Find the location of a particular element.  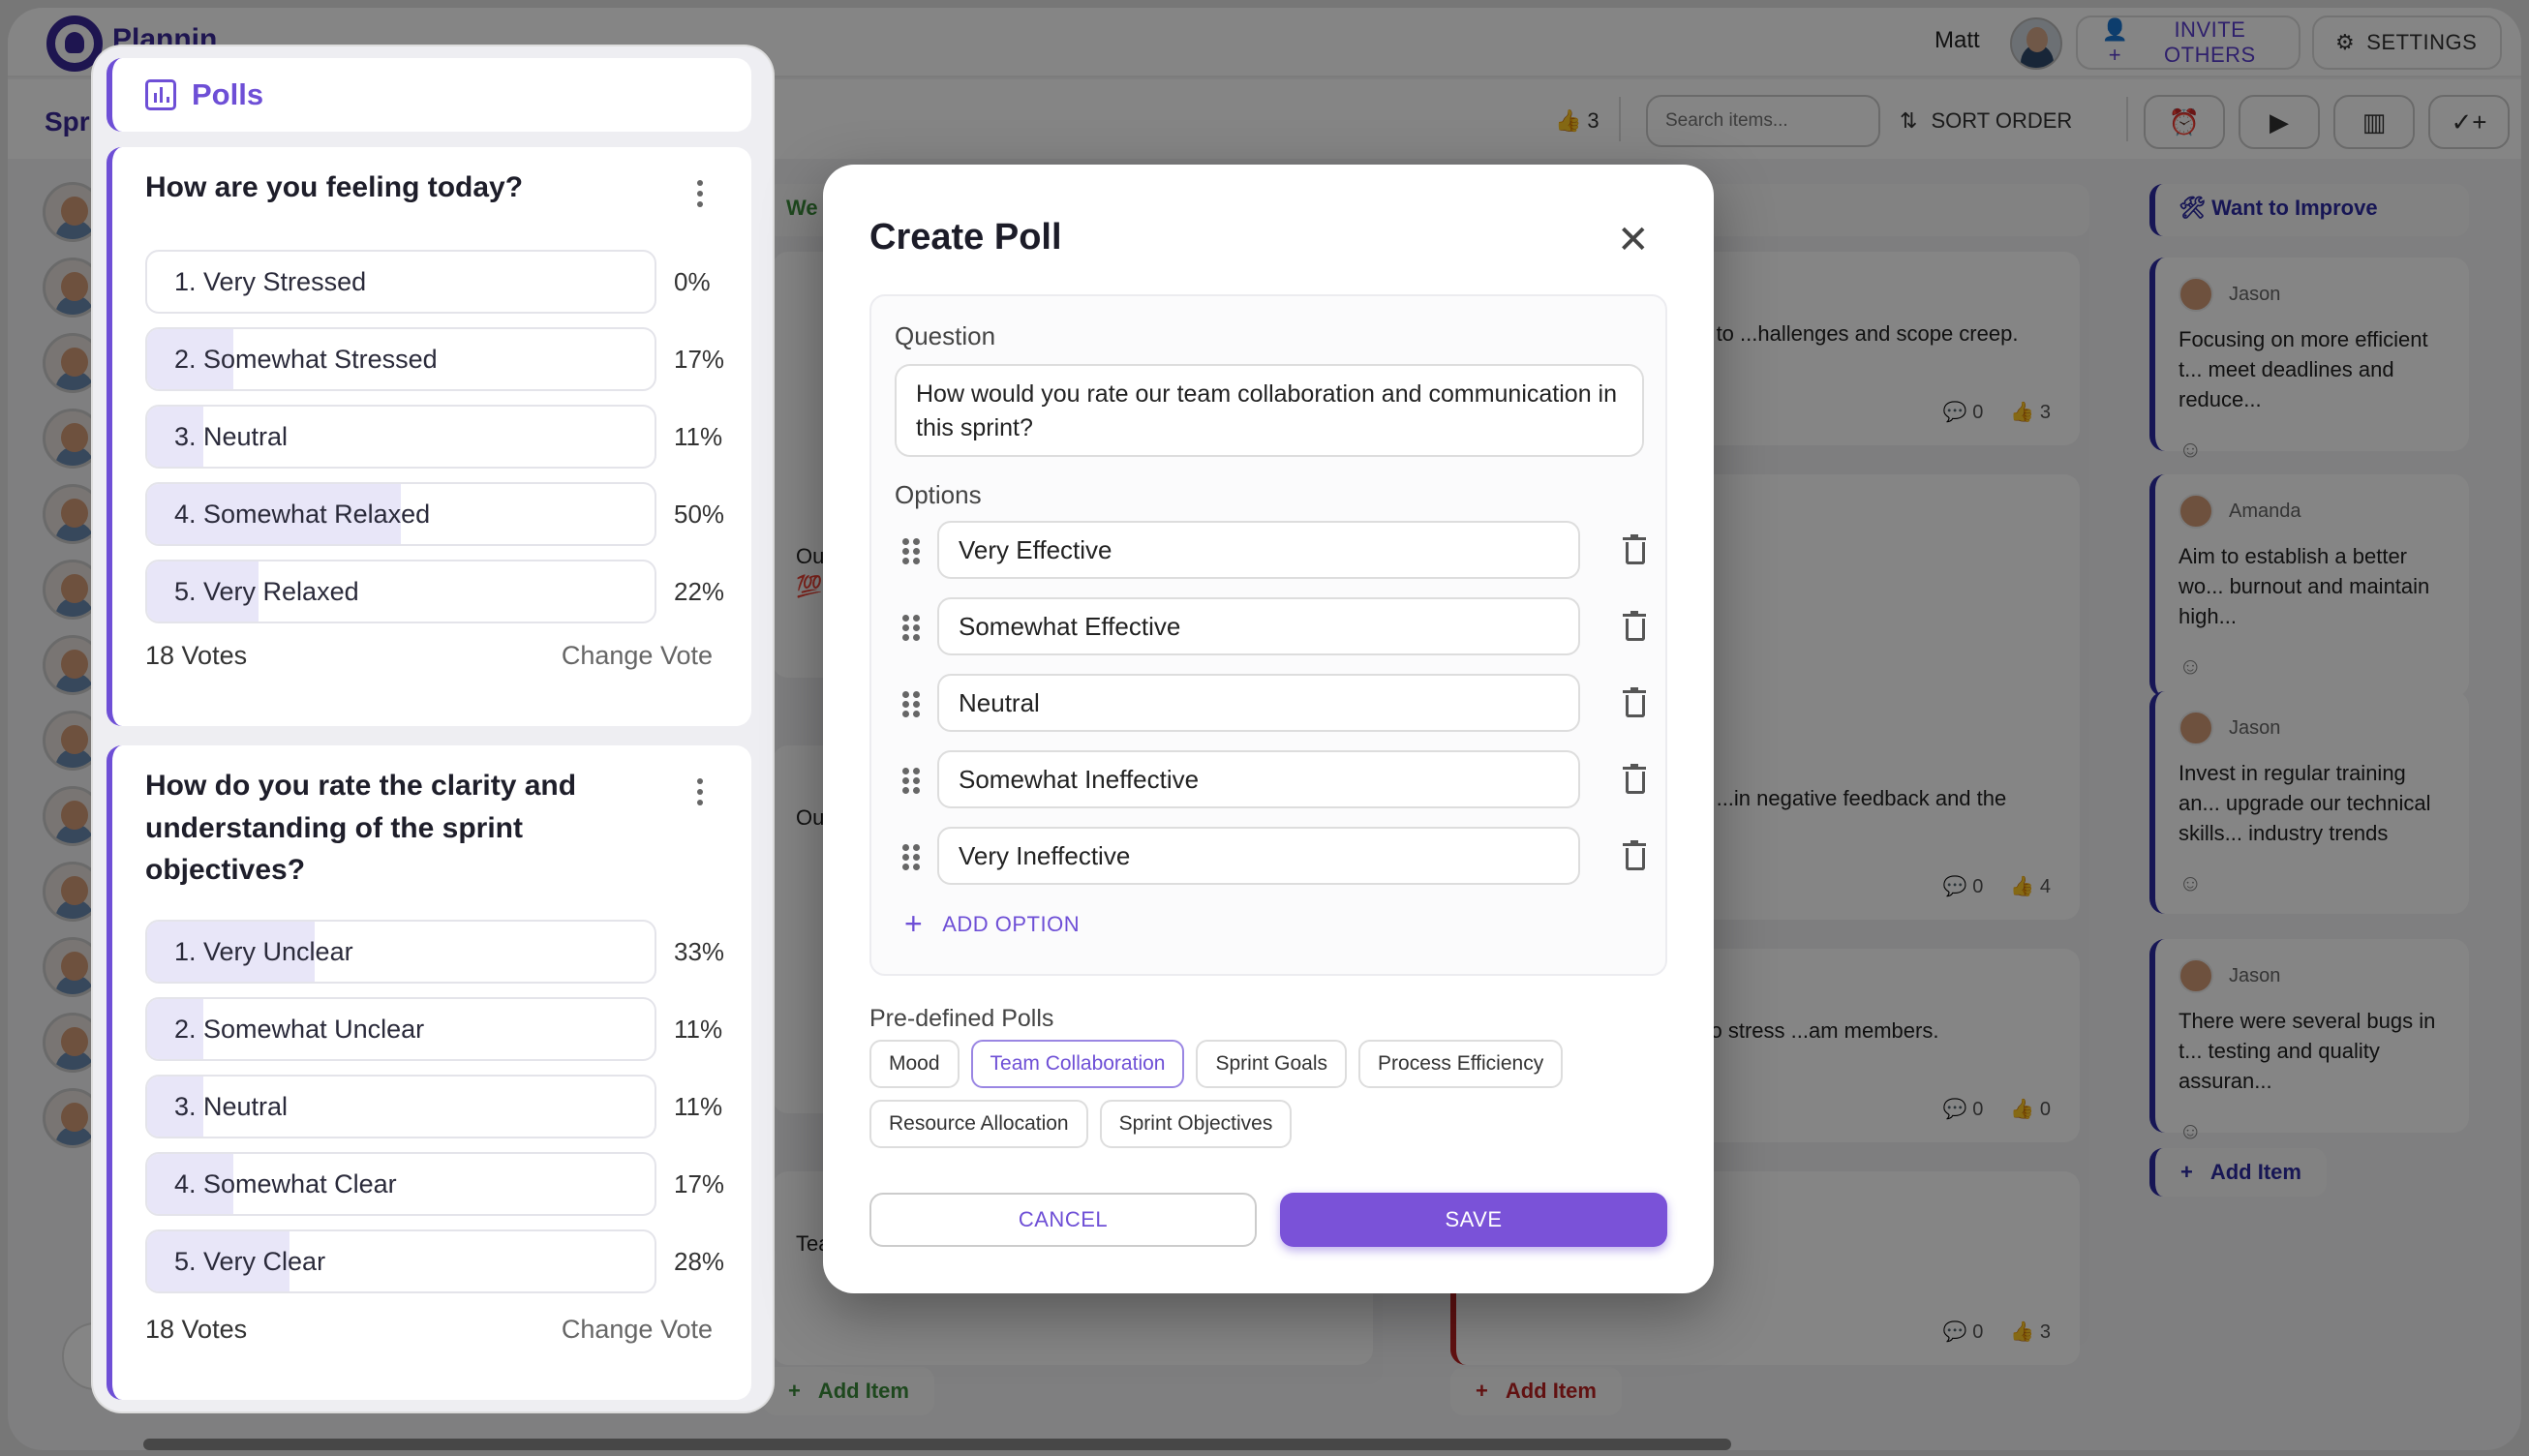

predefined-poll-chip: Sprint Goals is located at coordinates (1272, 1064).